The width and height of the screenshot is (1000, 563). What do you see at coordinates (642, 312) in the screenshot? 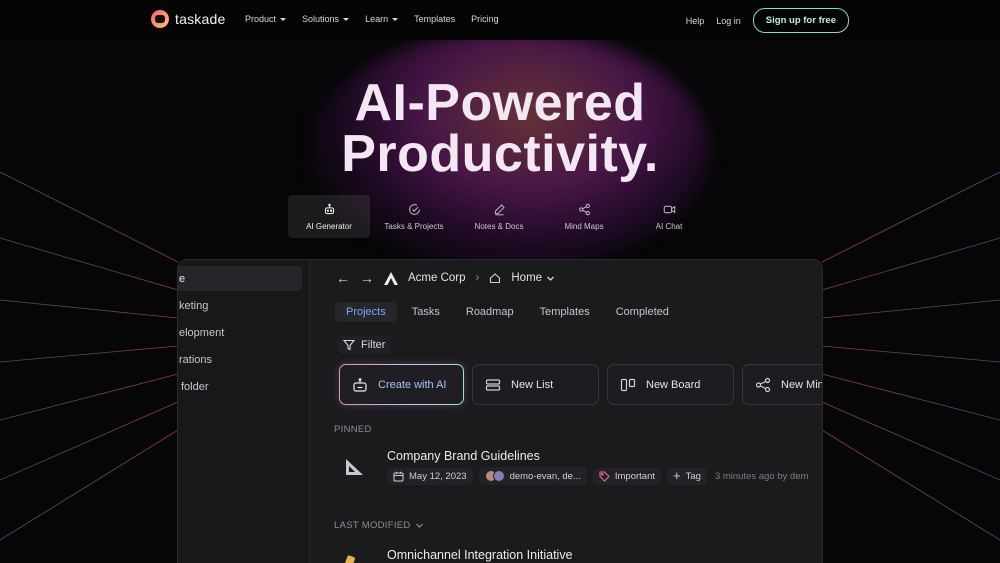
I see `tab-completed: Completed` at bounding box center [642, 312].